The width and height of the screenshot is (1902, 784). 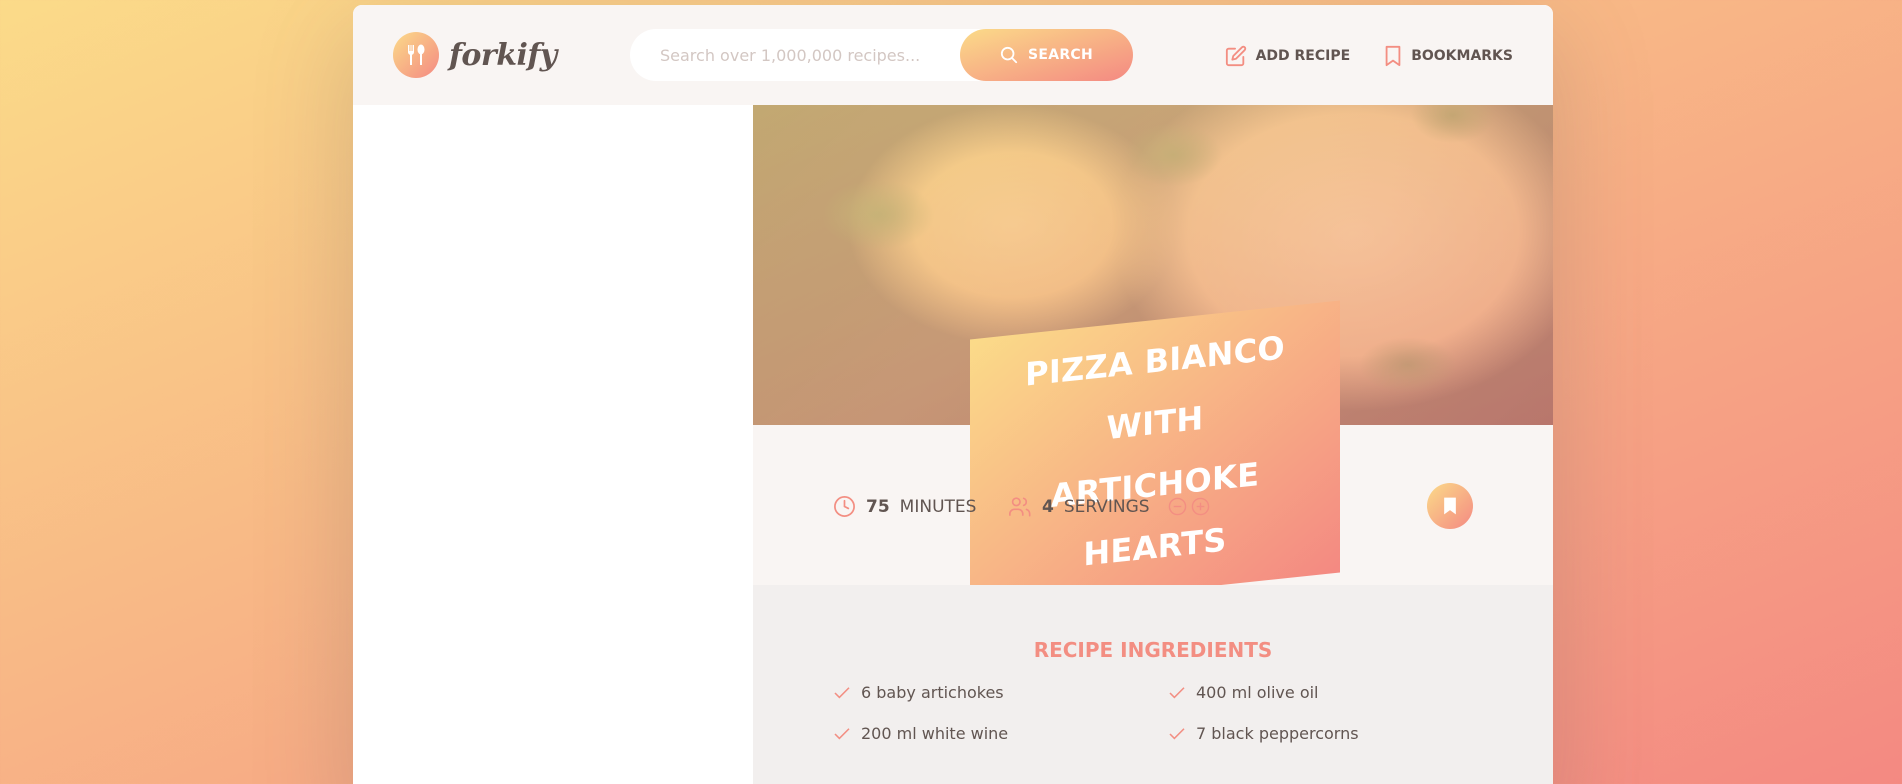 What do you see at coordinates (1257, 692) in the screenshot?
I see `ingredient-text: 400 ml olive oil` at bounding box center [1257, 692].